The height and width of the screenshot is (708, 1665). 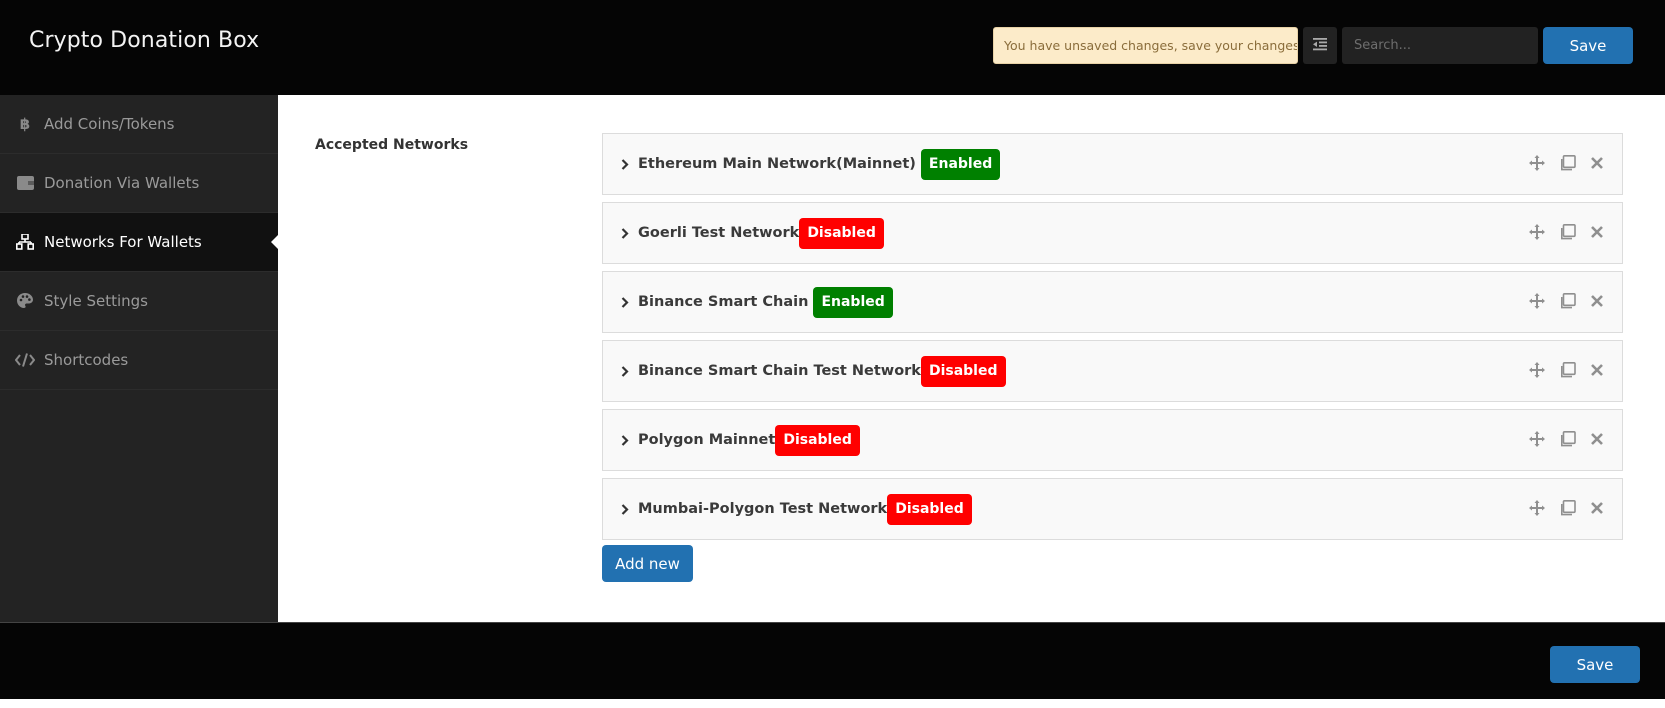 I want to click on wallet-icon, so click(x=25, y=183).